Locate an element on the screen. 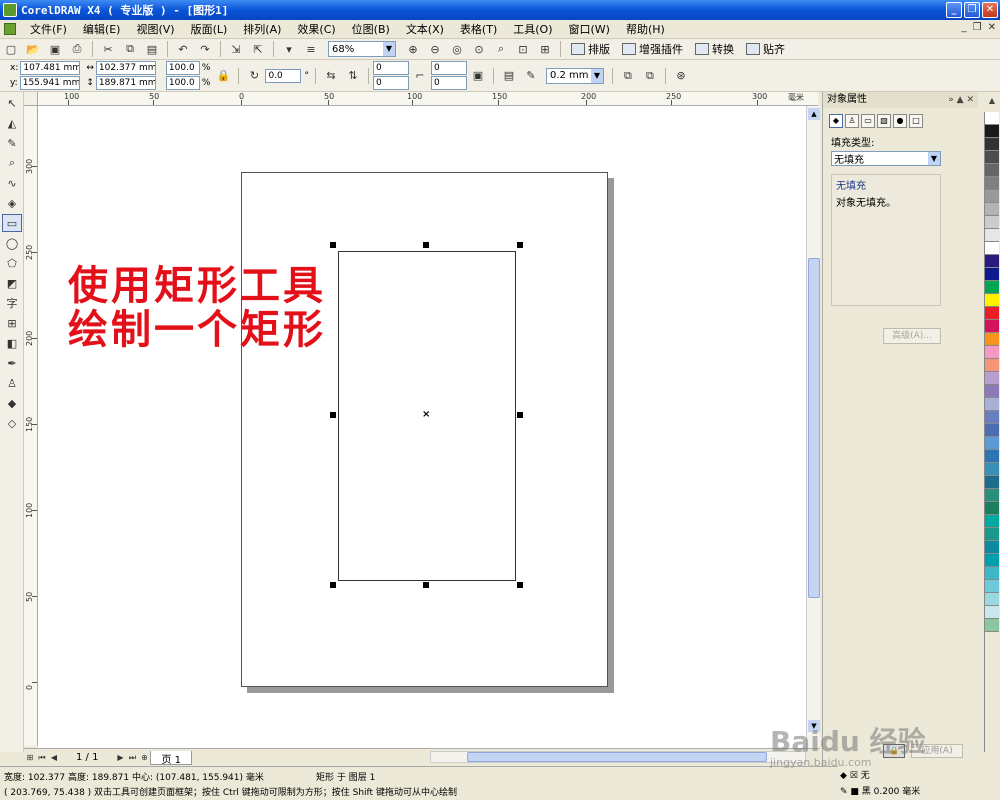 The image size is (1000, 800). ruler-origin is located at coordinates (31, 99).